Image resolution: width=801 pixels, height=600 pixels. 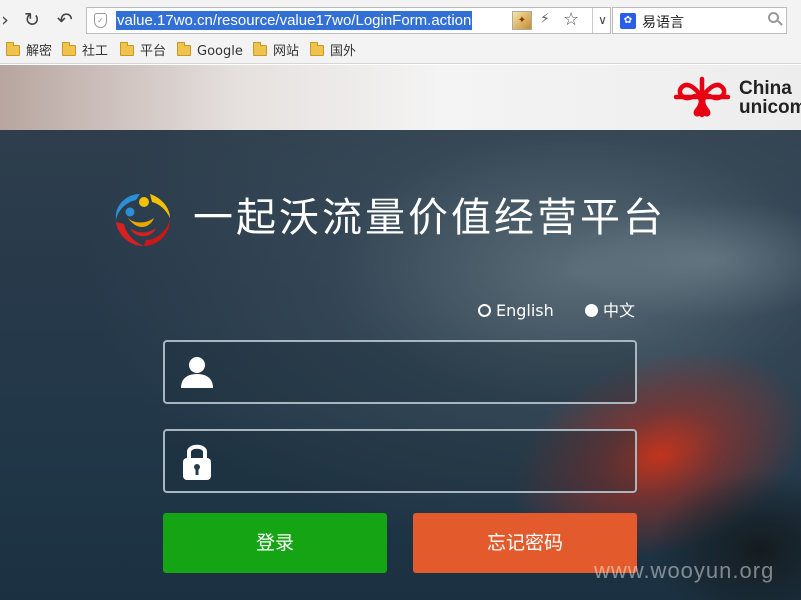 What do you see at coordinates (571, 19) in the screenshot?
I see `bookmark-star-icon: ☆` at bounding box center [571, 19].